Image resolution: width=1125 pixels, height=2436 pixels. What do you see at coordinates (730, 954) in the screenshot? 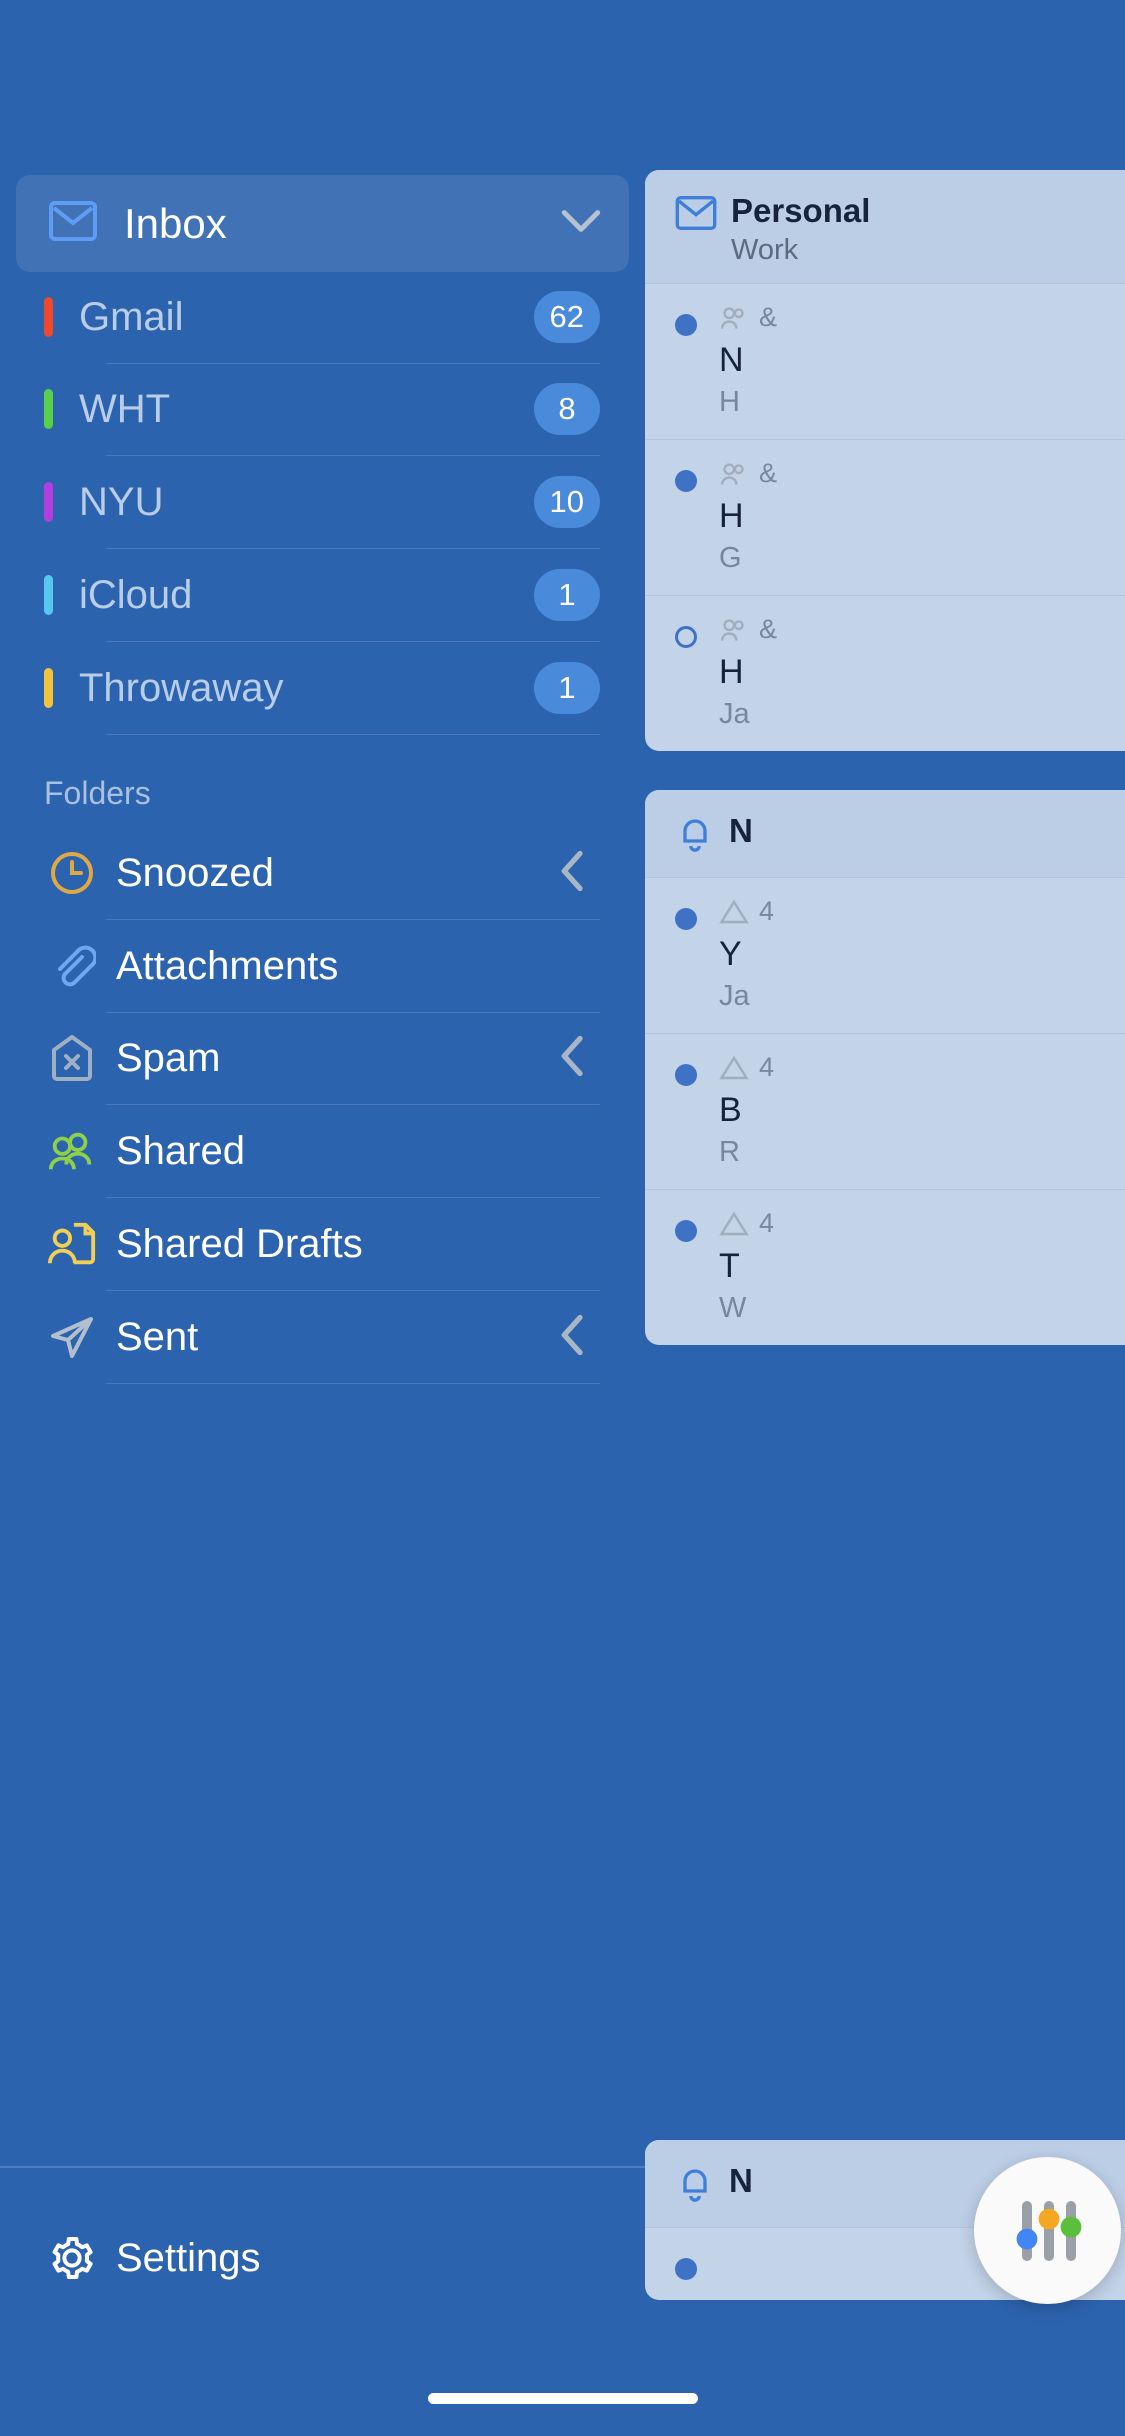
I see `email-subject: Y` at bounding box center [730, 954].